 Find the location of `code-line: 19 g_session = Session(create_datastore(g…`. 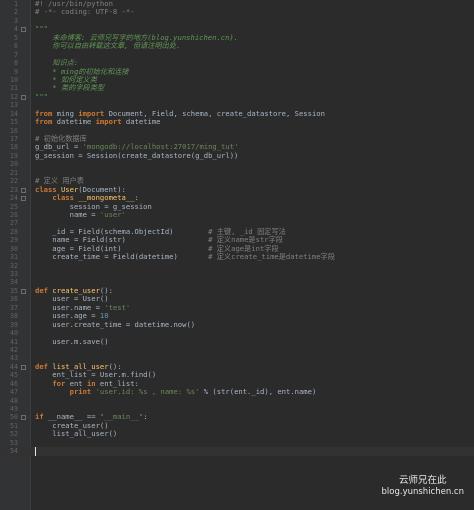

code-line: 19 g_session = Session(create_datastore(g… is located at coordinates (237, 155).